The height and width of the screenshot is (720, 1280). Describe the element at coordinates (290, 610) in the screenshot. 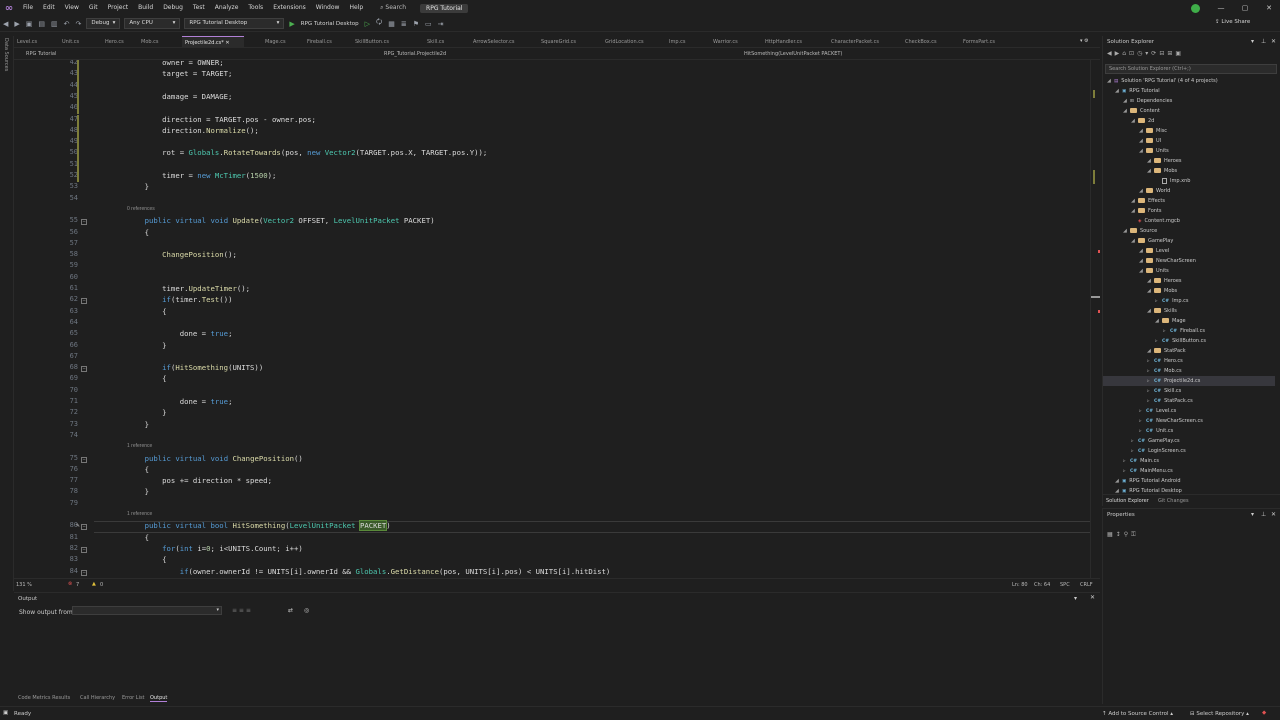

I see `word-wrap-icon: ⇄` at that location.